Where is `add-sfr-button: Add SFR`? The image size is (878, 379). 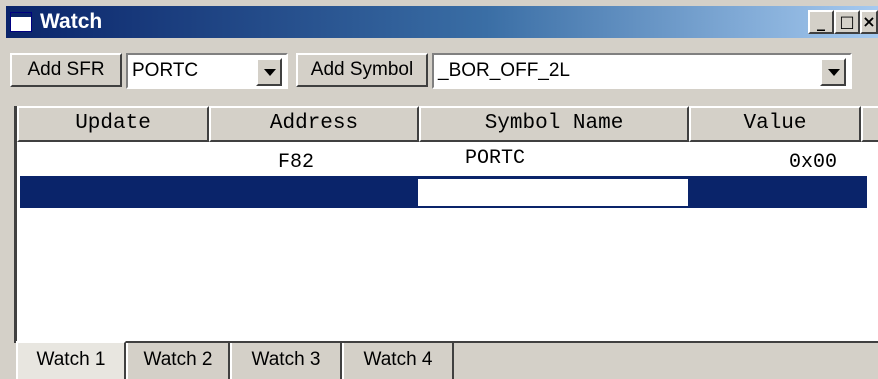
add-sfr-button: Add SFR is located at coordinates (66, 70).